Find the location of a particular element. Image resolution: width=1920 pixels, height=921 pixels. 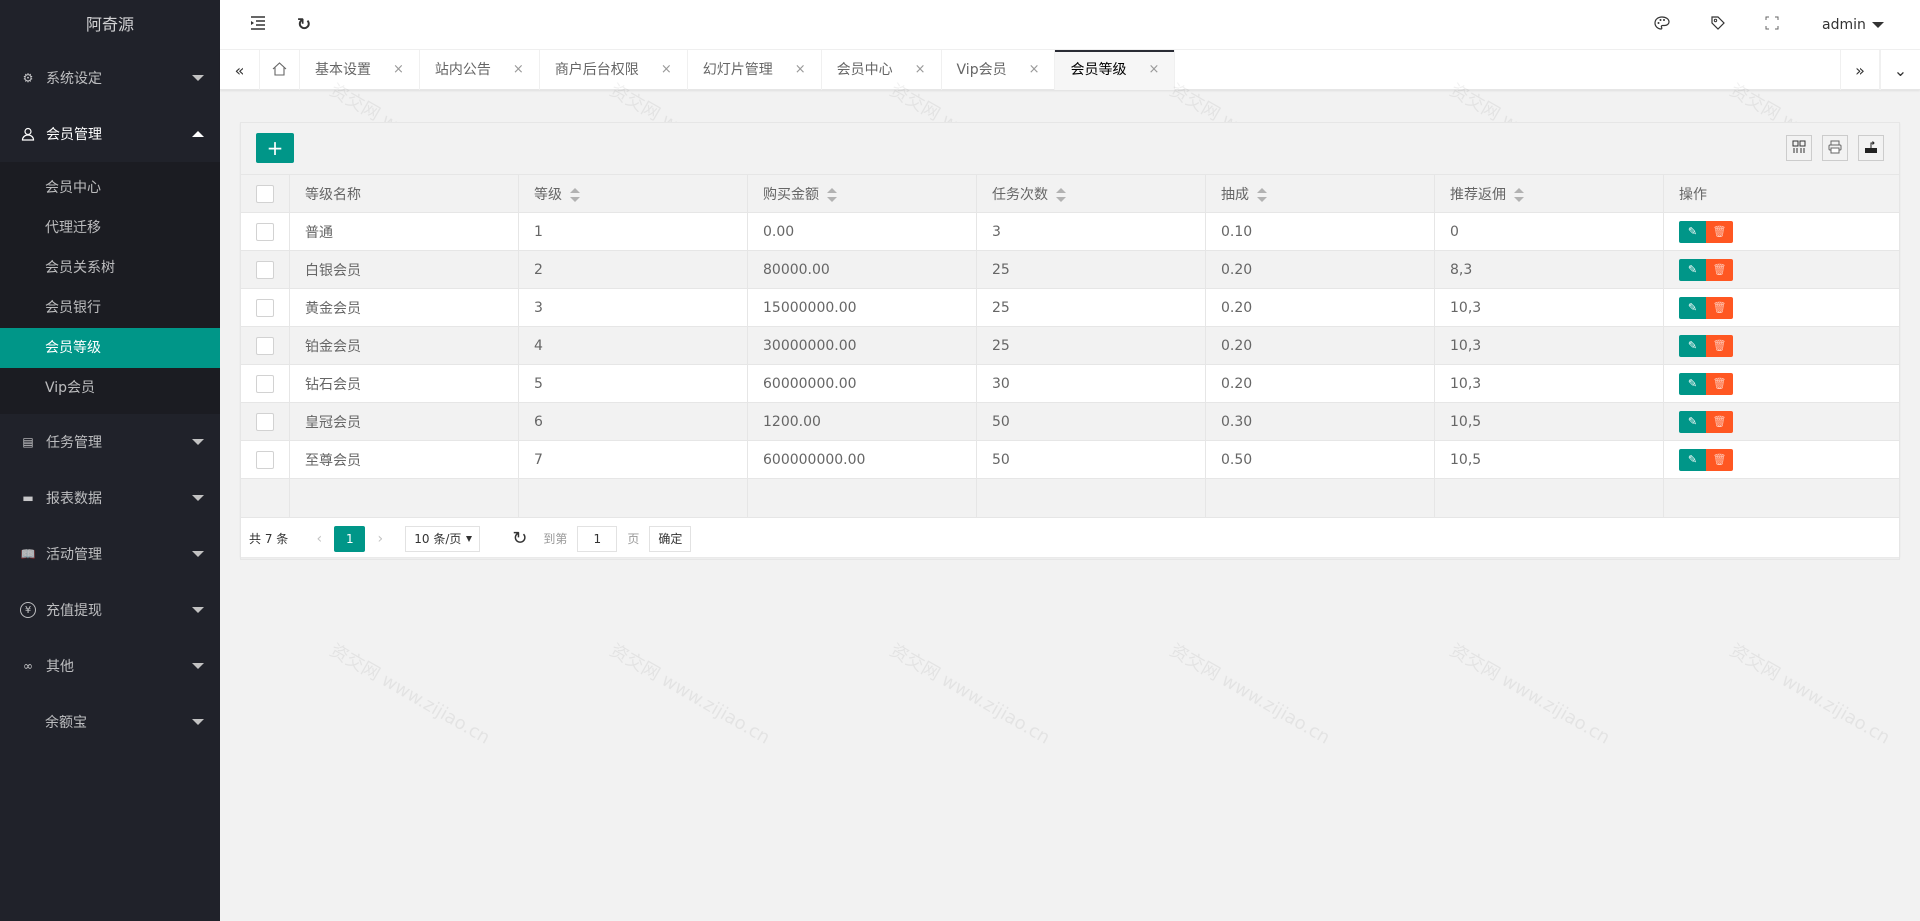

toggle-sidebar-button is located at coordinates (258, 25).